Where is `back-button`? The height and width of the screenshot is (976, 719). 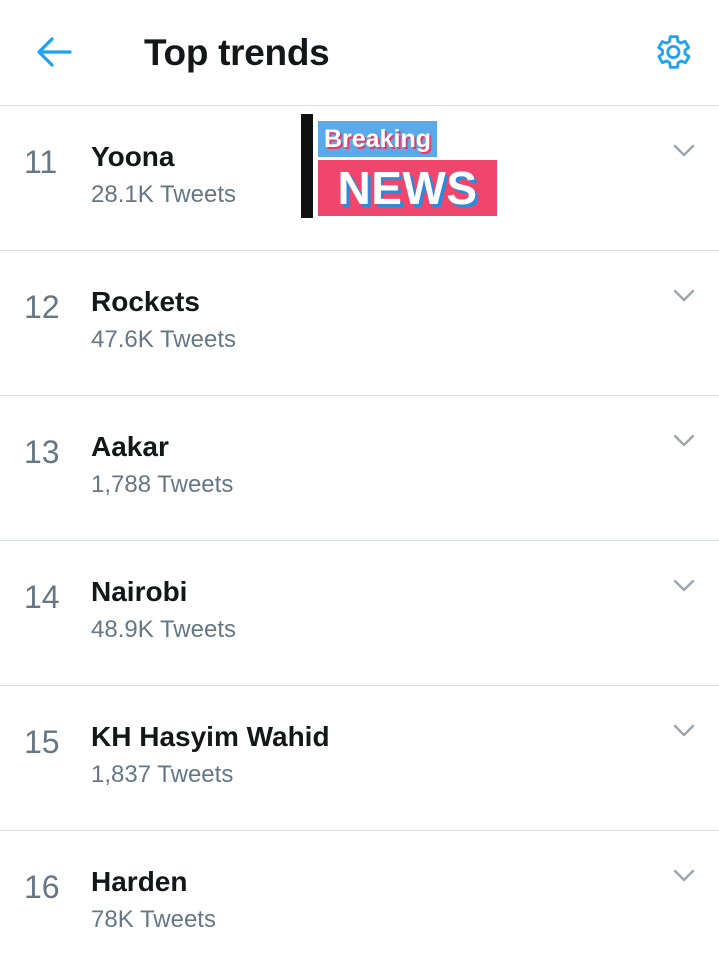 back-button is located at coordinates (54, 52).